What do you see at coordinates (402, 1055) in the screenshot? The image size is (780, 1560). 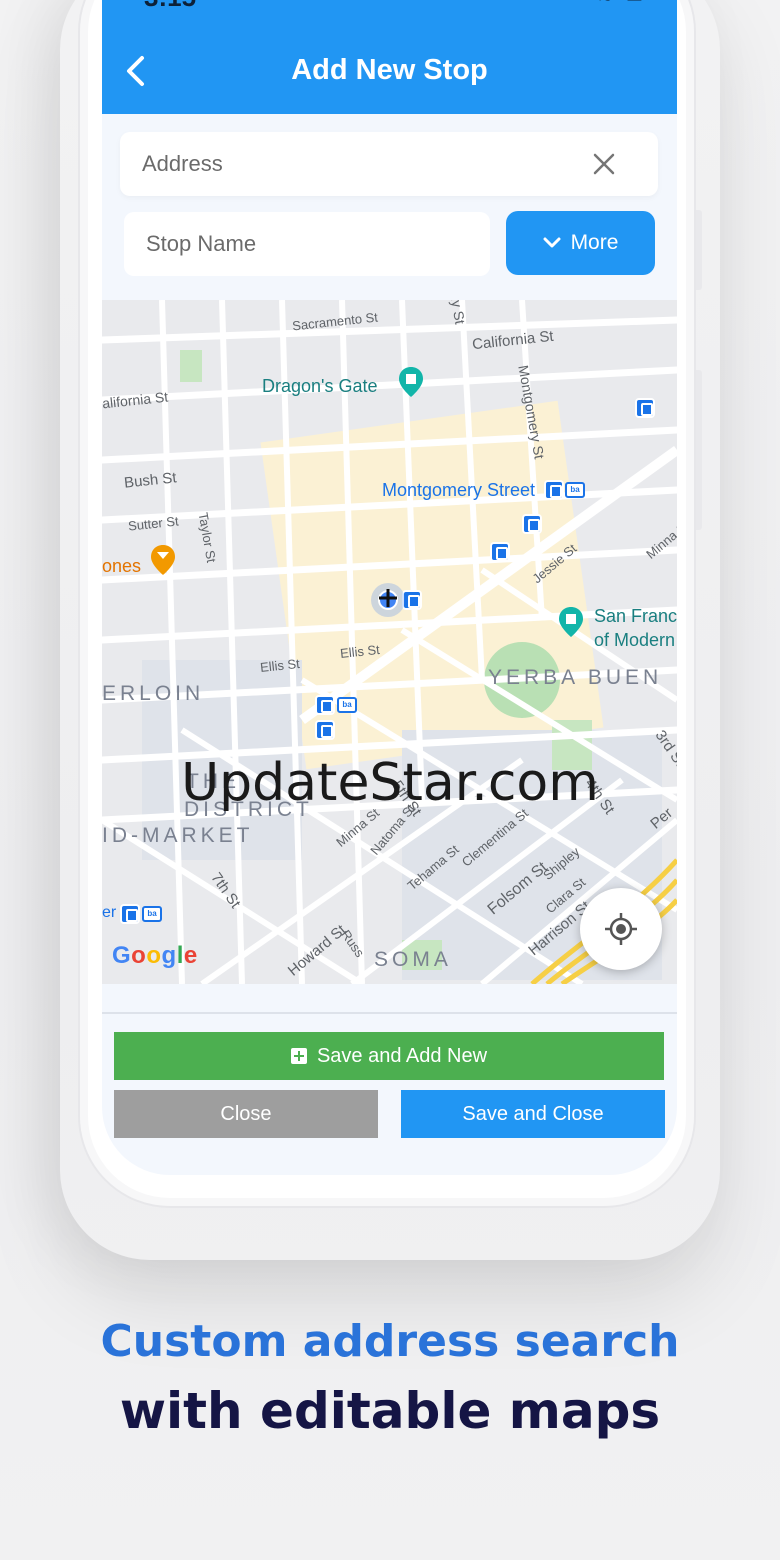 I see `save-and-add-new-label: Save and Add New` at bounding box center [402, 1055].